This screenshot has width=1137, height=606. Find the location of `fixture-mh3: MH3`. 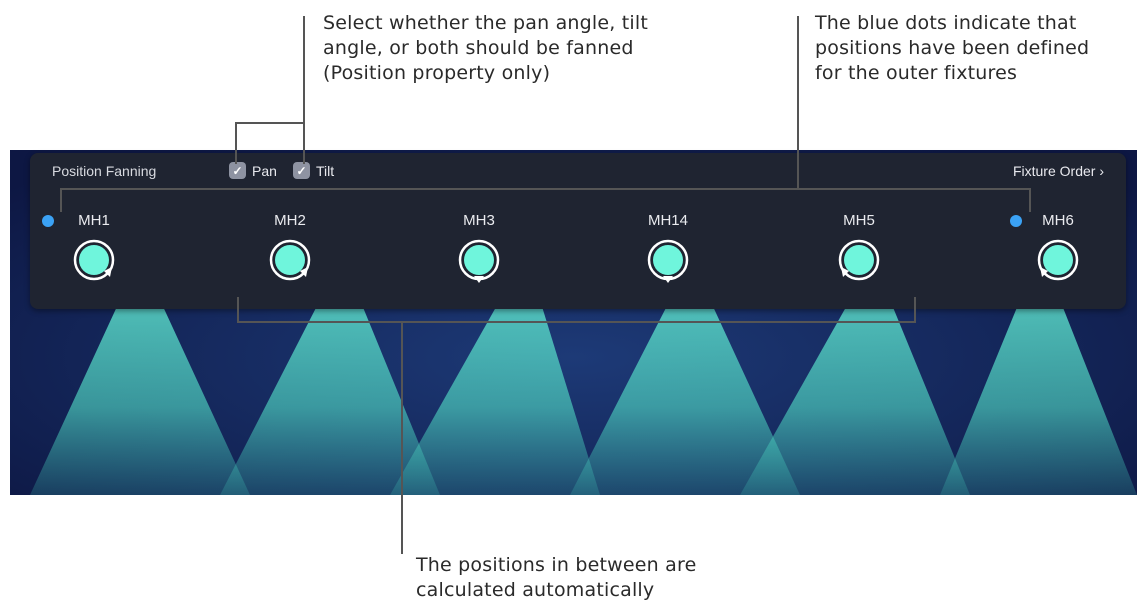

fixture-mh3: MH3 is located at coordinates (479, 257).